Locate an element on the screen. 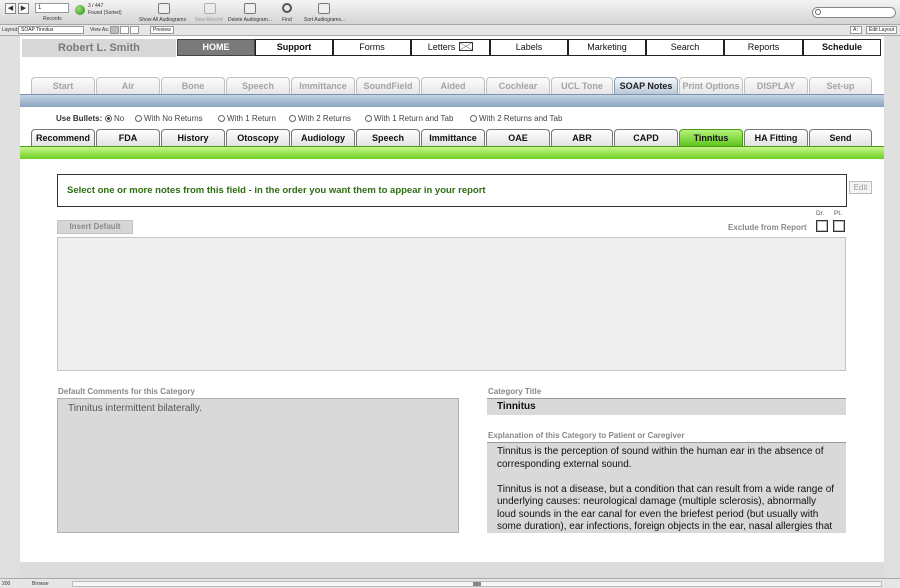 The width and height of the screenshot is (900, 588). tab-recommend: Recommend is located at coordinates (63, 137).